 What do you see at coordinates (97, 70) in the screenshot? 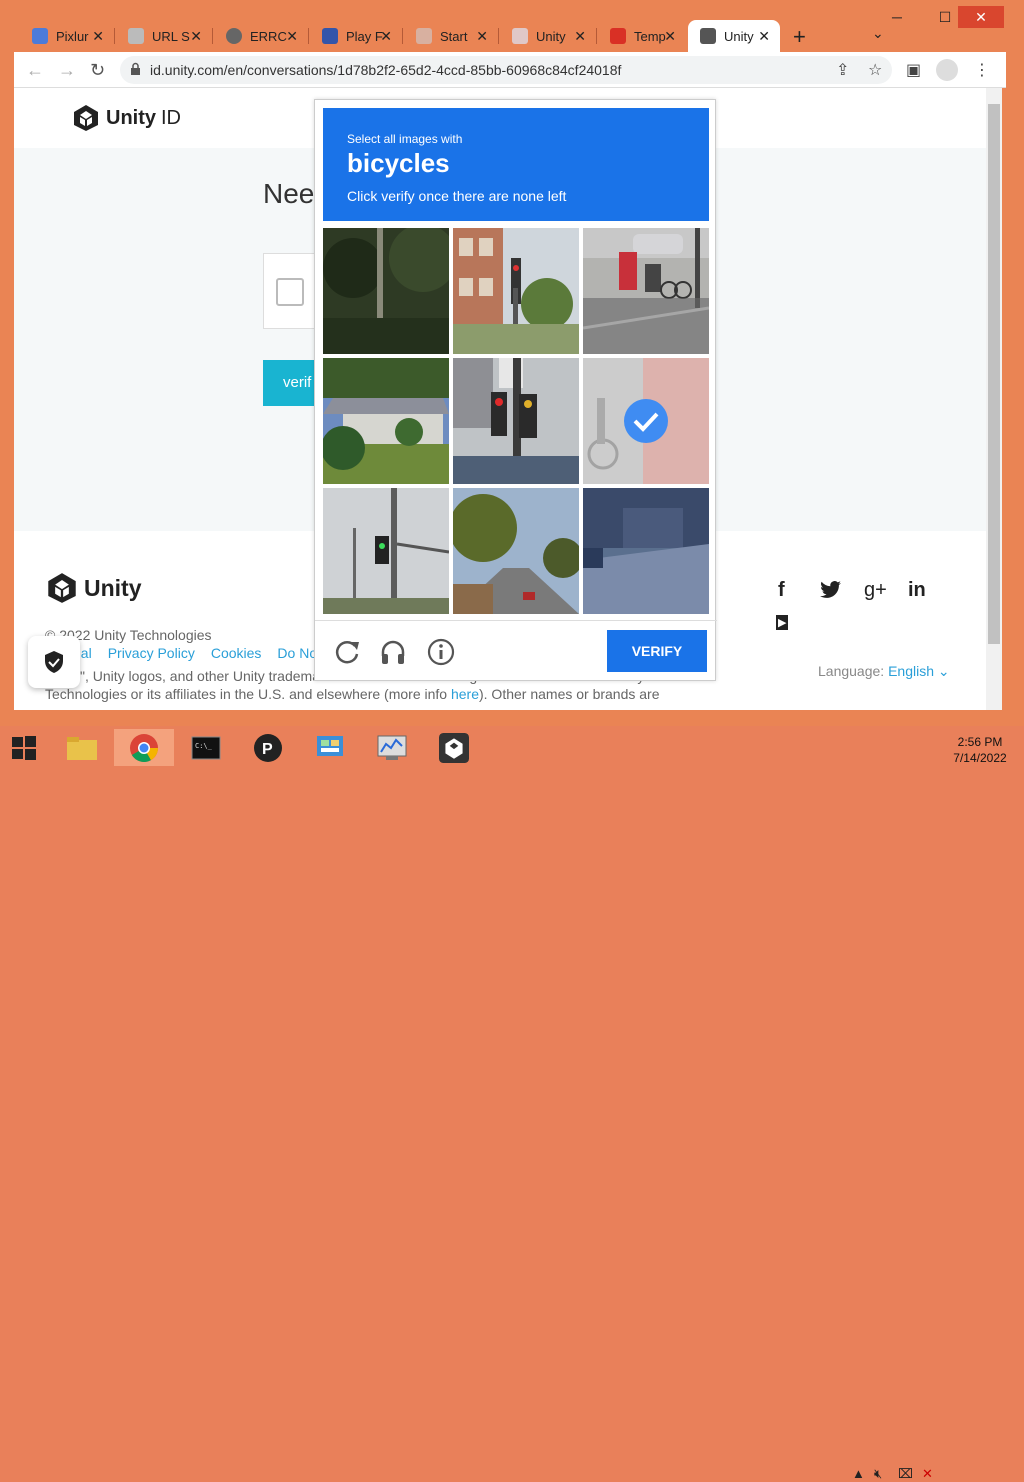
I see `reload-icon: ↻` at bounding box center [97, 70].